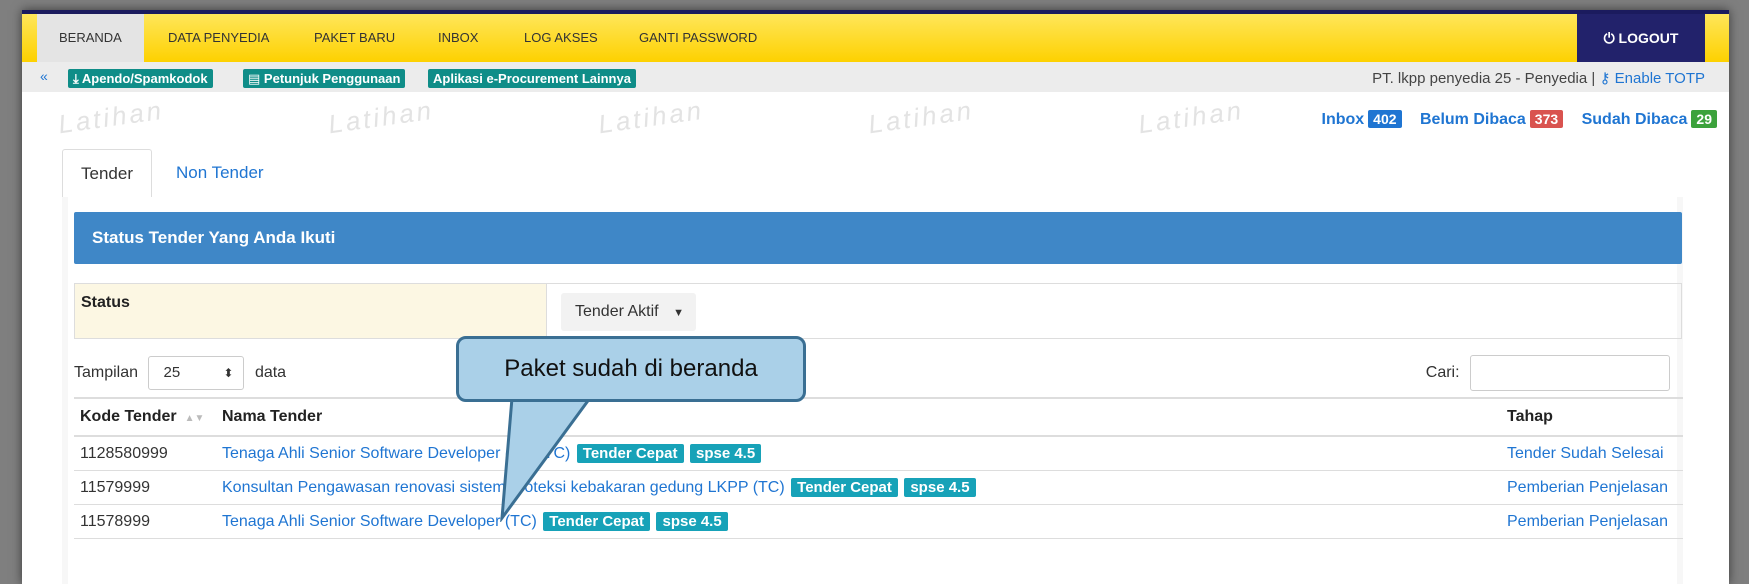 Image resolution: width=1749 pixels, height=584 pixels. I want to click on page-length-control: Tampilan 25 ⬍ data, so click(180, 373).